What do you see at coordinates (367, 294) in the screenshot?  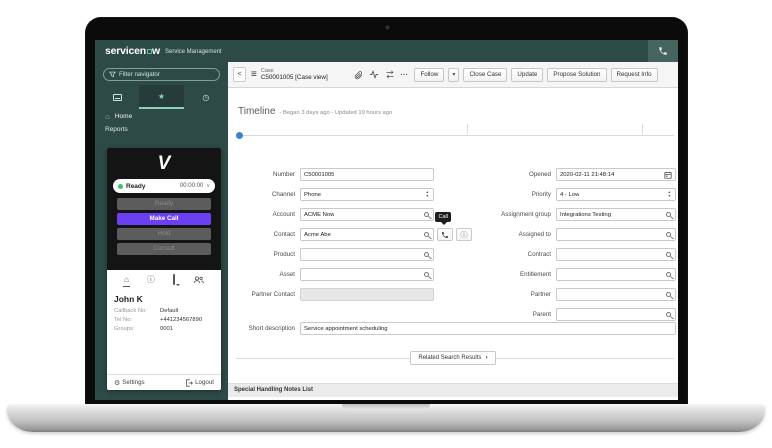 I see `partner-contact-field` at bounding box center [367, 294].